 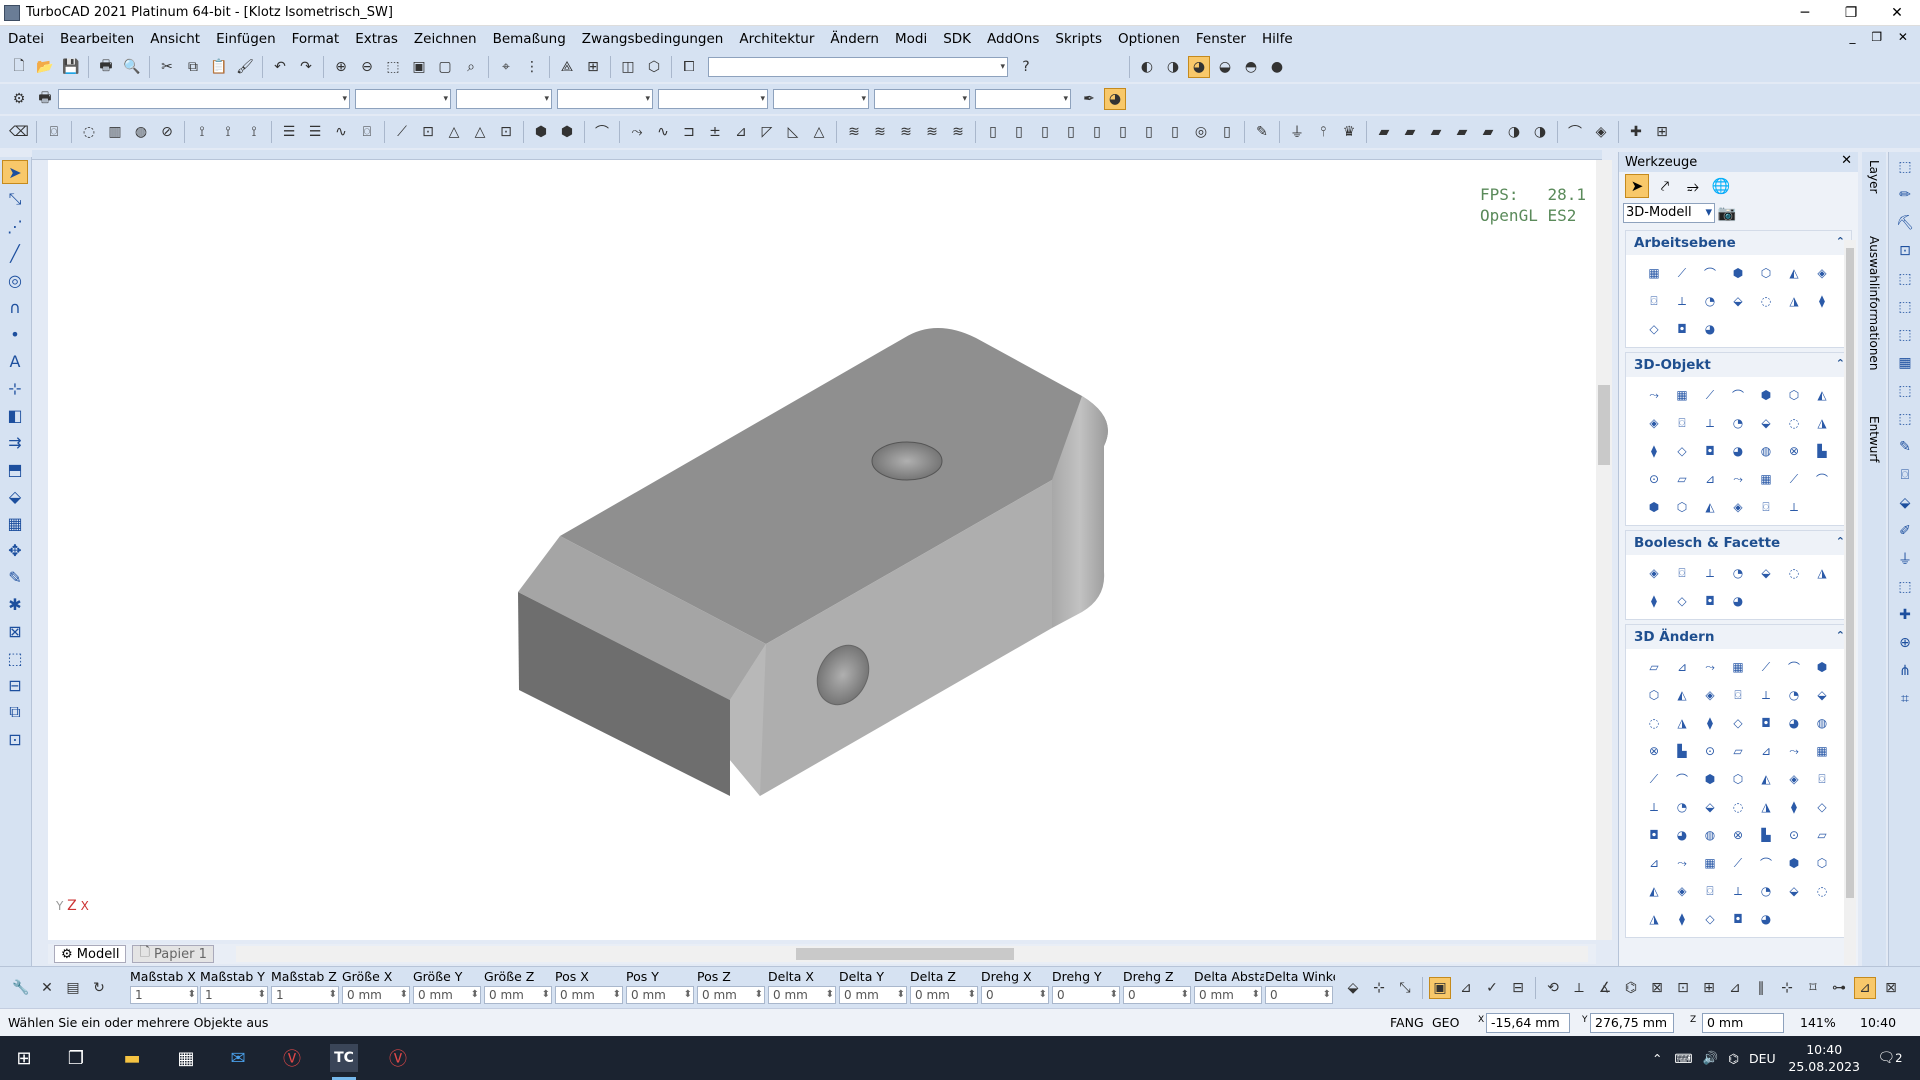 I want to click on render-mode-icon: ◕, so click(x=1115, y=99).